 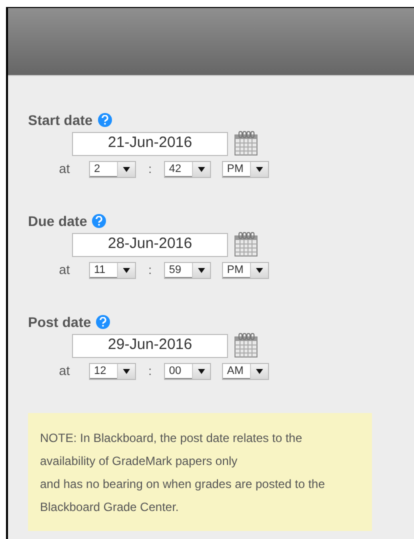 What do you see at coordinates (187, 270) in the screenshot?
I see `time-dropdown: 59` at bounding box center [187, 270].